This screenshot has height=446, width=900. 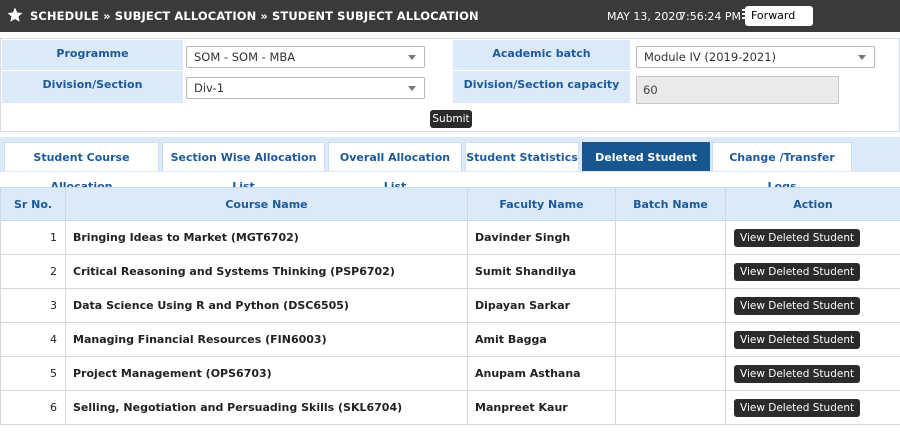 What do you see at coordinates (33, 204) in the screenshot?
I see `header-sr-no: Sr No.` at bounding box center [33, 204].